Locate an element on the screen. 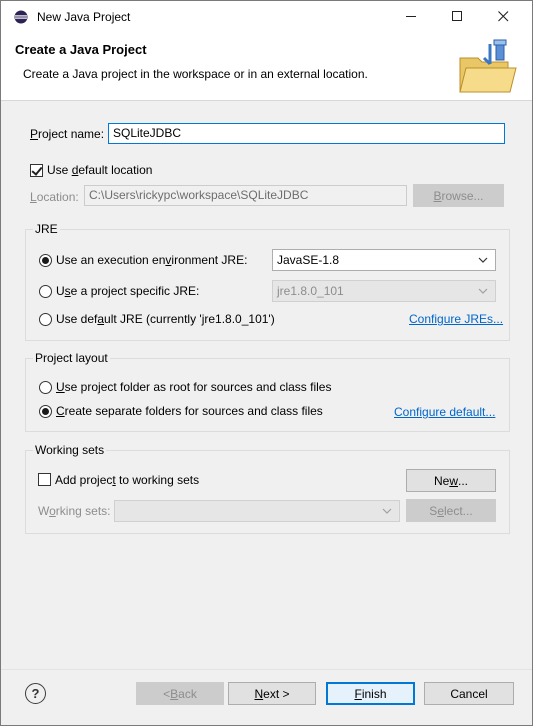 The height and width of the screenshot is (726, 533). execution-environment-select: JavaSE-1.8 is located at coordinates (384, 260).